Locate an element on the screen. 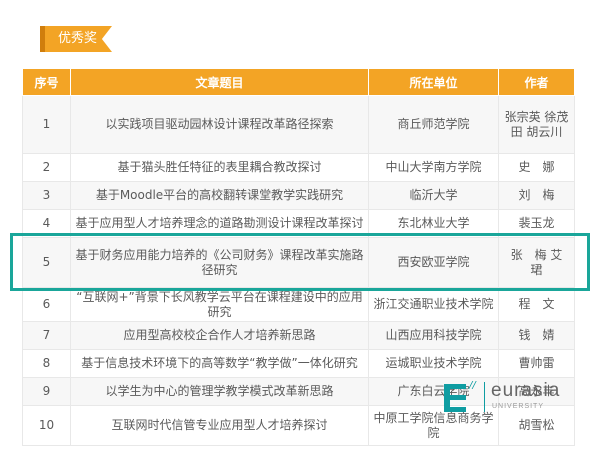 The width and height of the screenshot is (600, 454). cell-unit: 临沂大学 is located at coordinates (433, 195).